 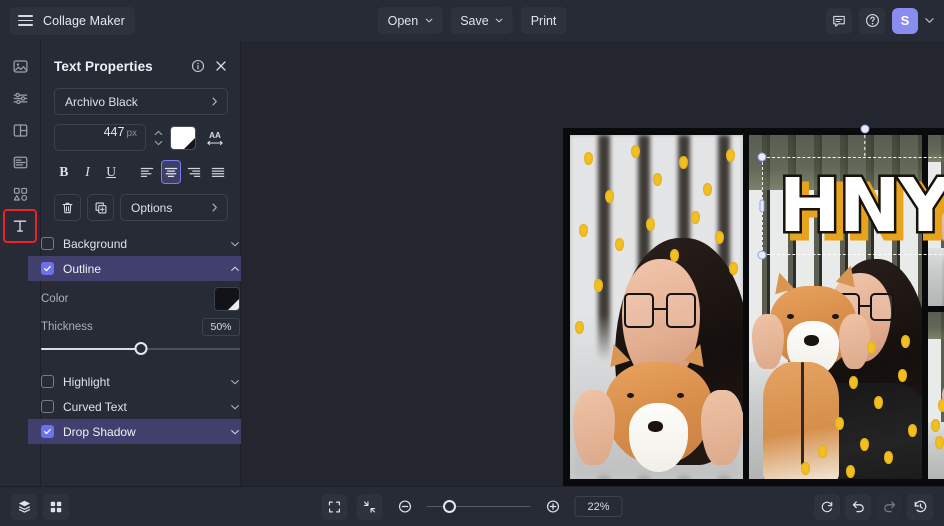 What do you see at coordinates (141, 101) in the screenshot?
I see `font-family-select: Archivo Black` at bounding box center [141, 101].